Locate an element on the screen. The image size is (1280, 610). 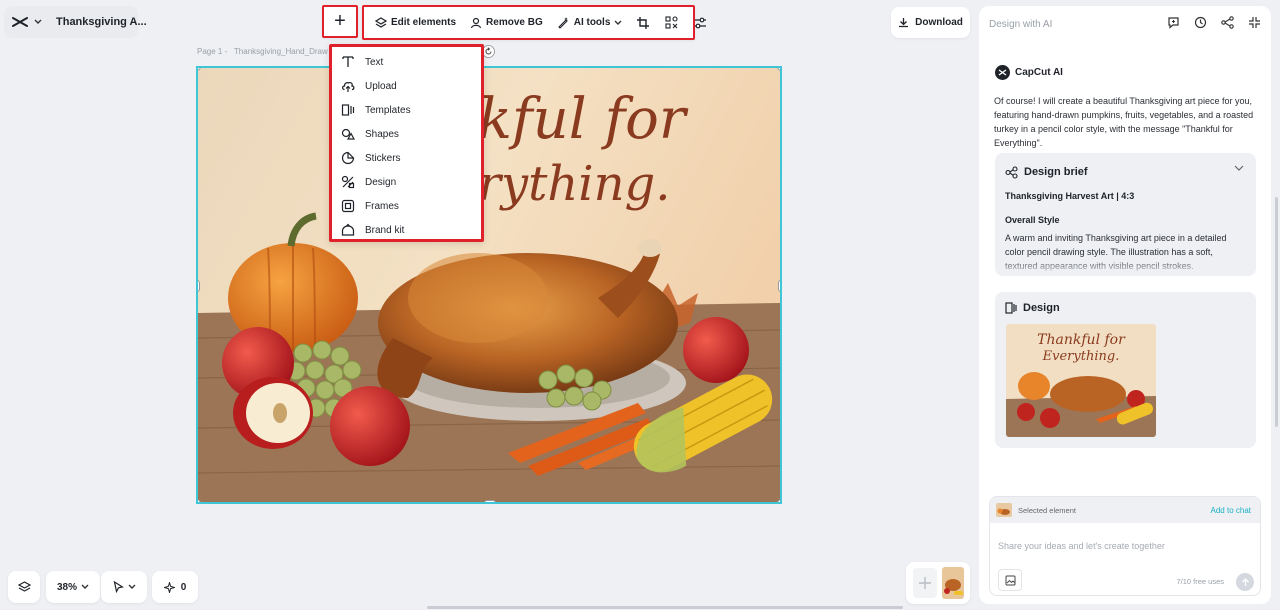
ai-sender: CapCut AI is located at coordinates (1029, 72).